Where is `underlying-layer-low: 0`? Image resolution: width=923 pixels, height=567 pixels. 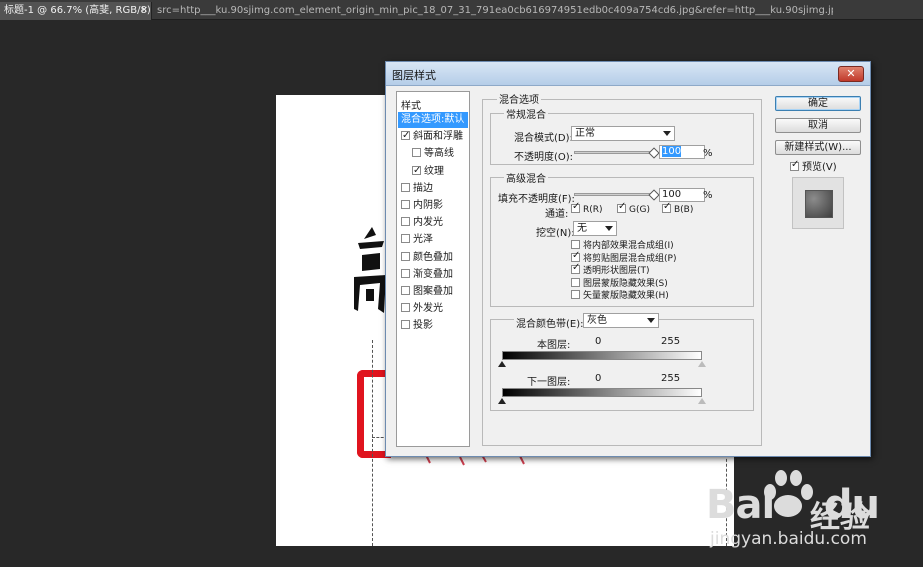 underlying-layer-low: 0 is located at coordinates (598, 378).